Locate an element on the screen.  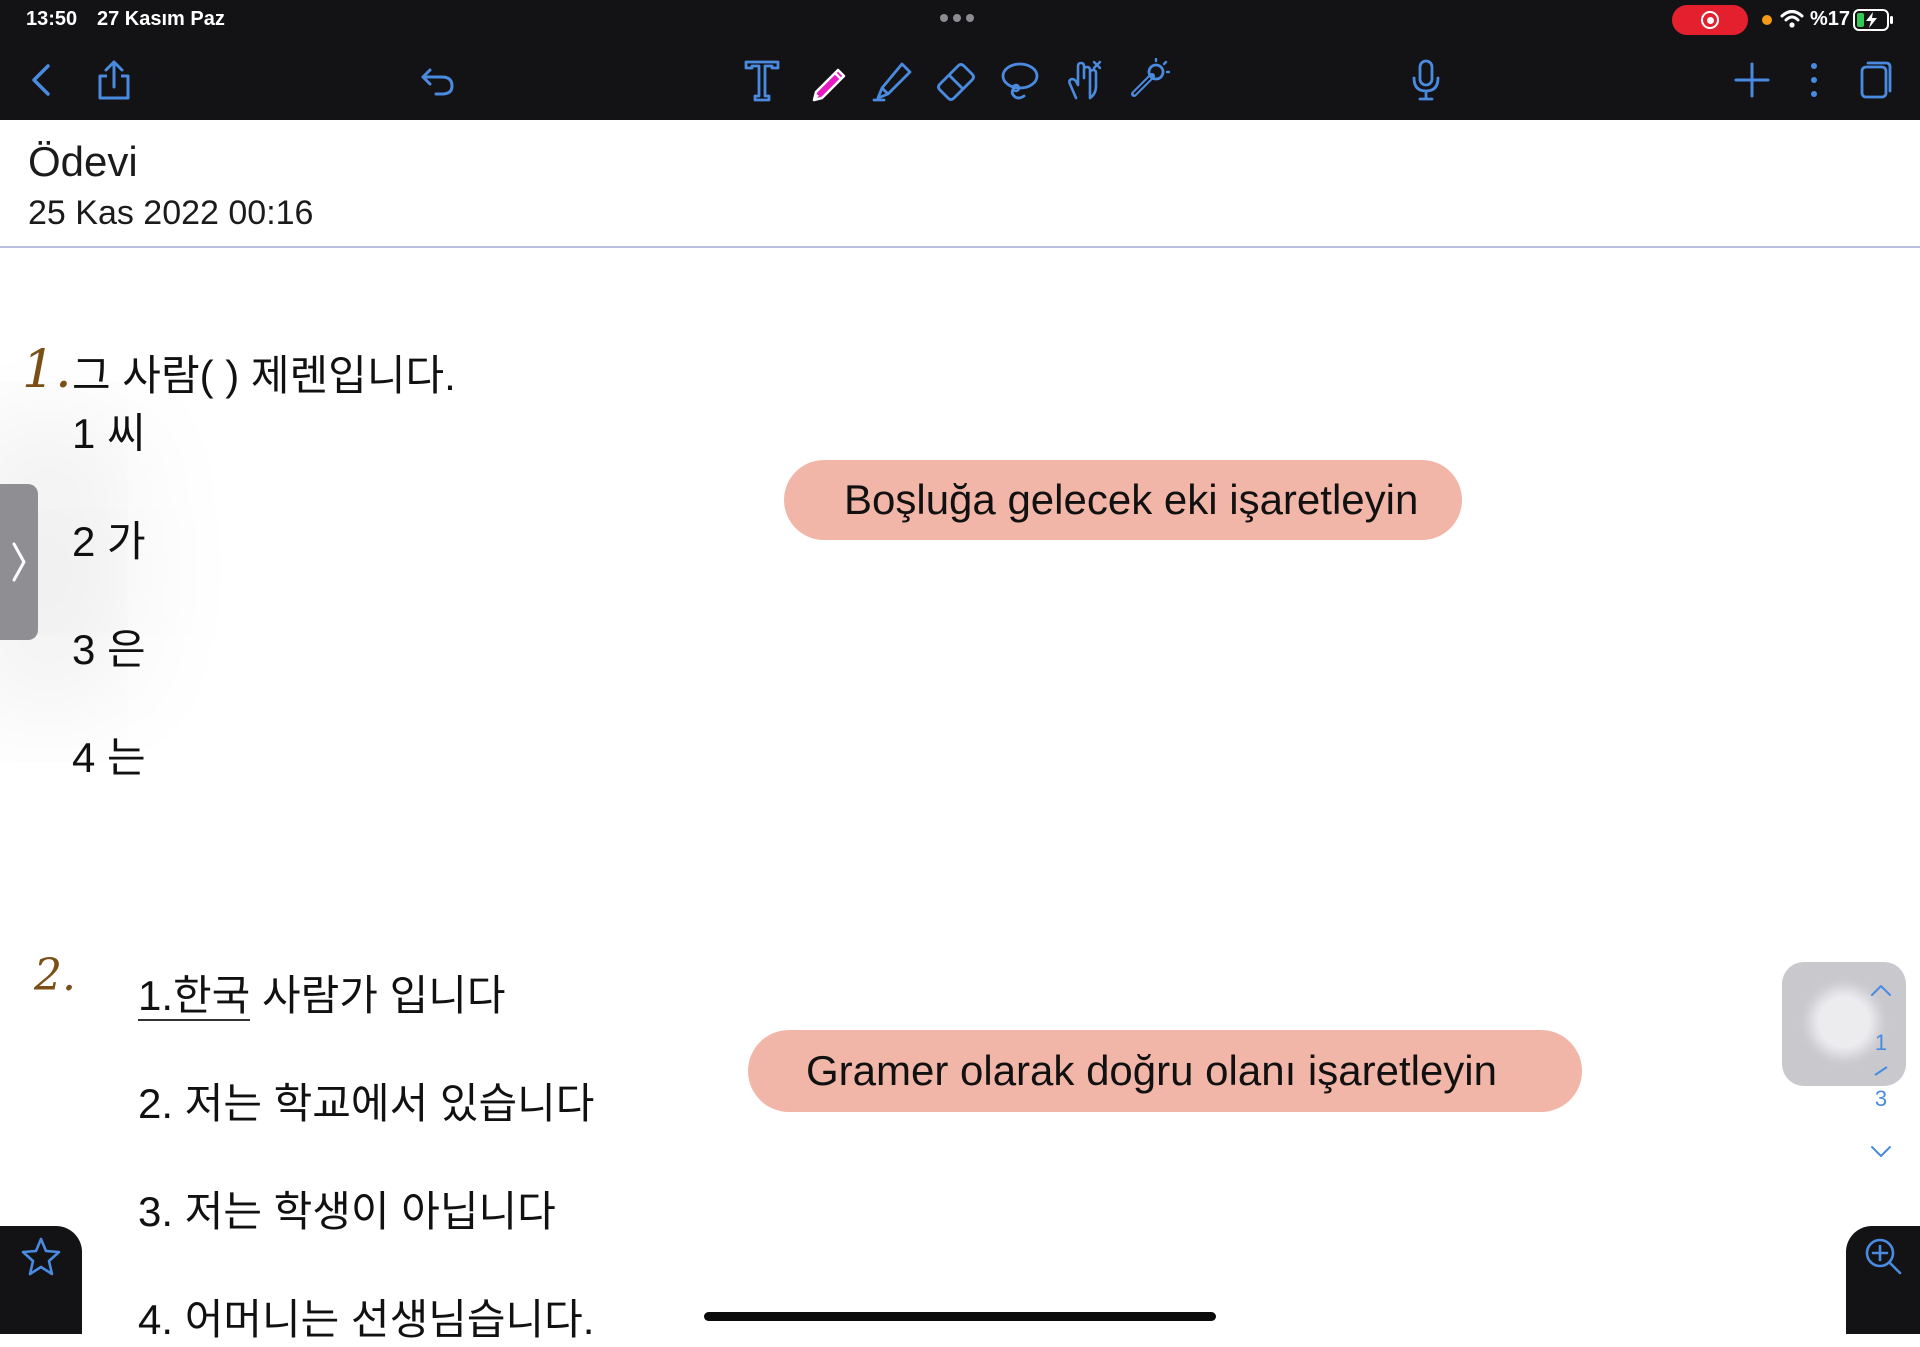
eraser-icon is located at coordinates (956, 82).